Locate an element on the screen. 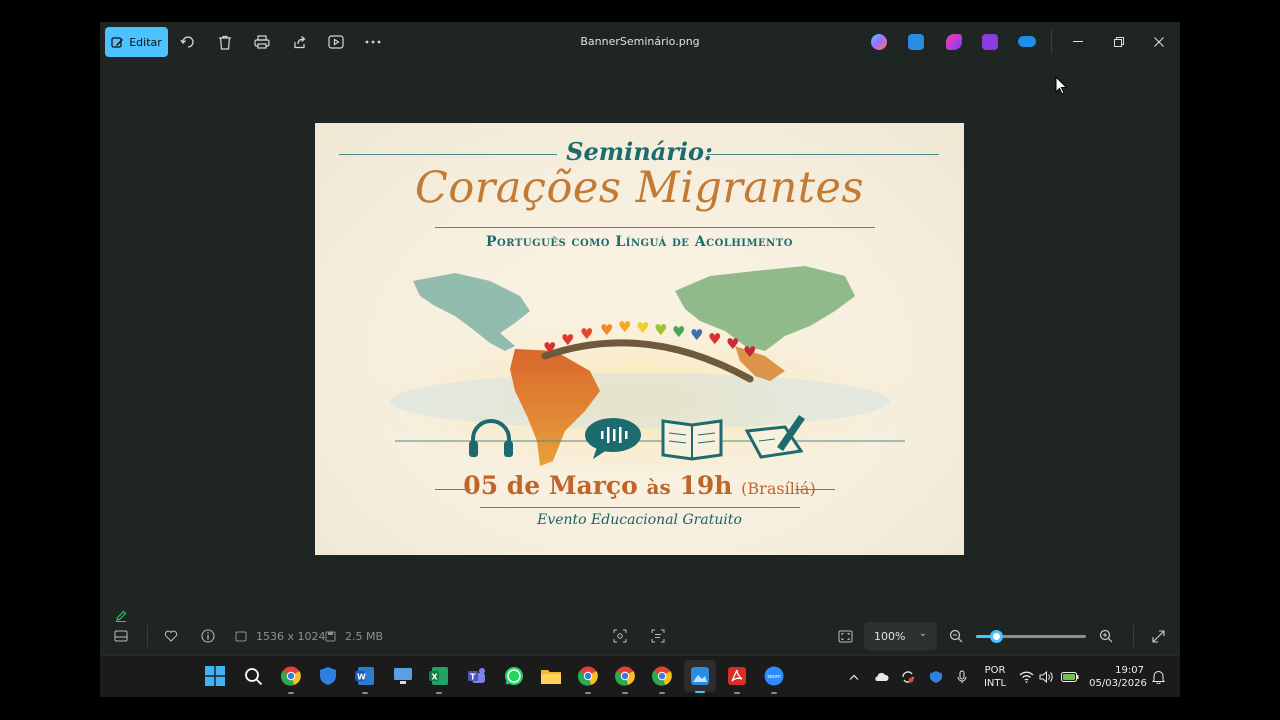  banner-title-underline is located at coordinates (655, 227).